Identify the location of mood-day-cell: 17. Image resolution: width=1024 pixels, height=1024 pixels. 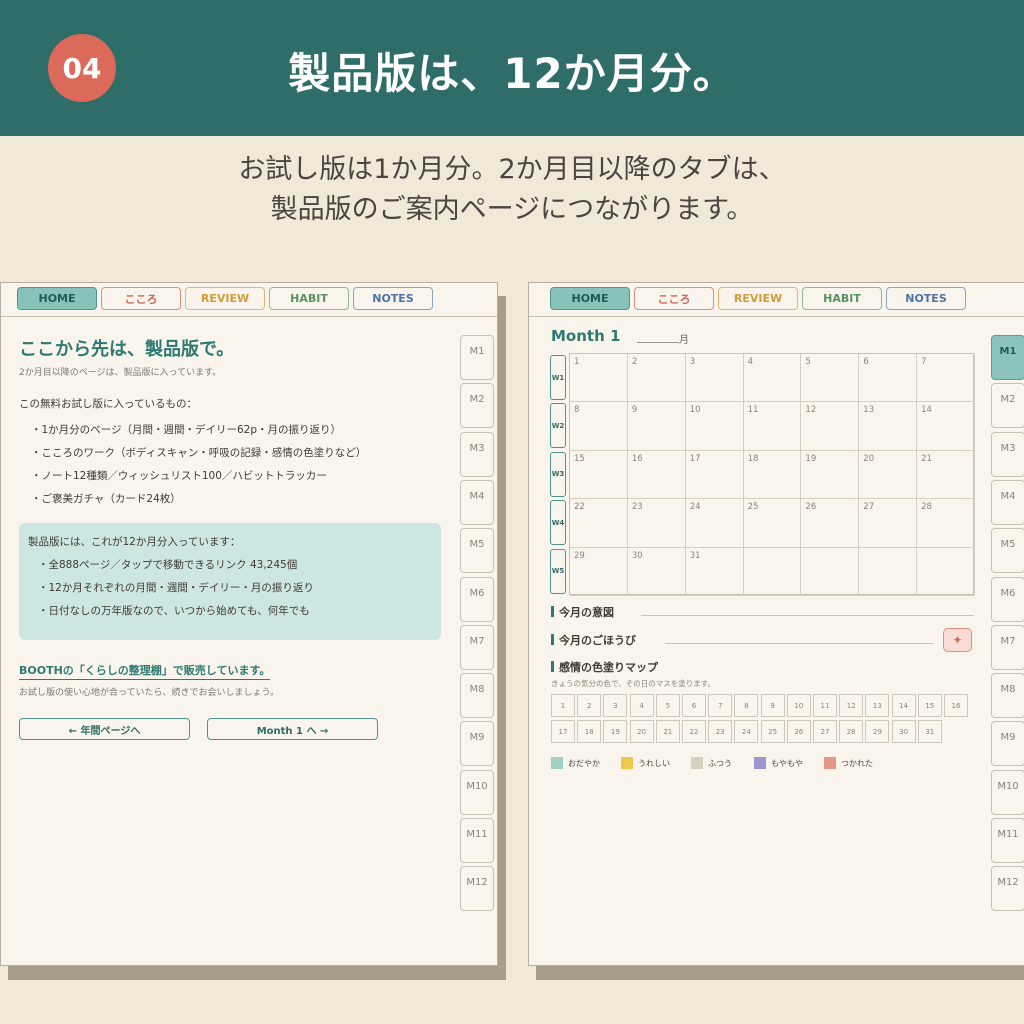
(563, 731).